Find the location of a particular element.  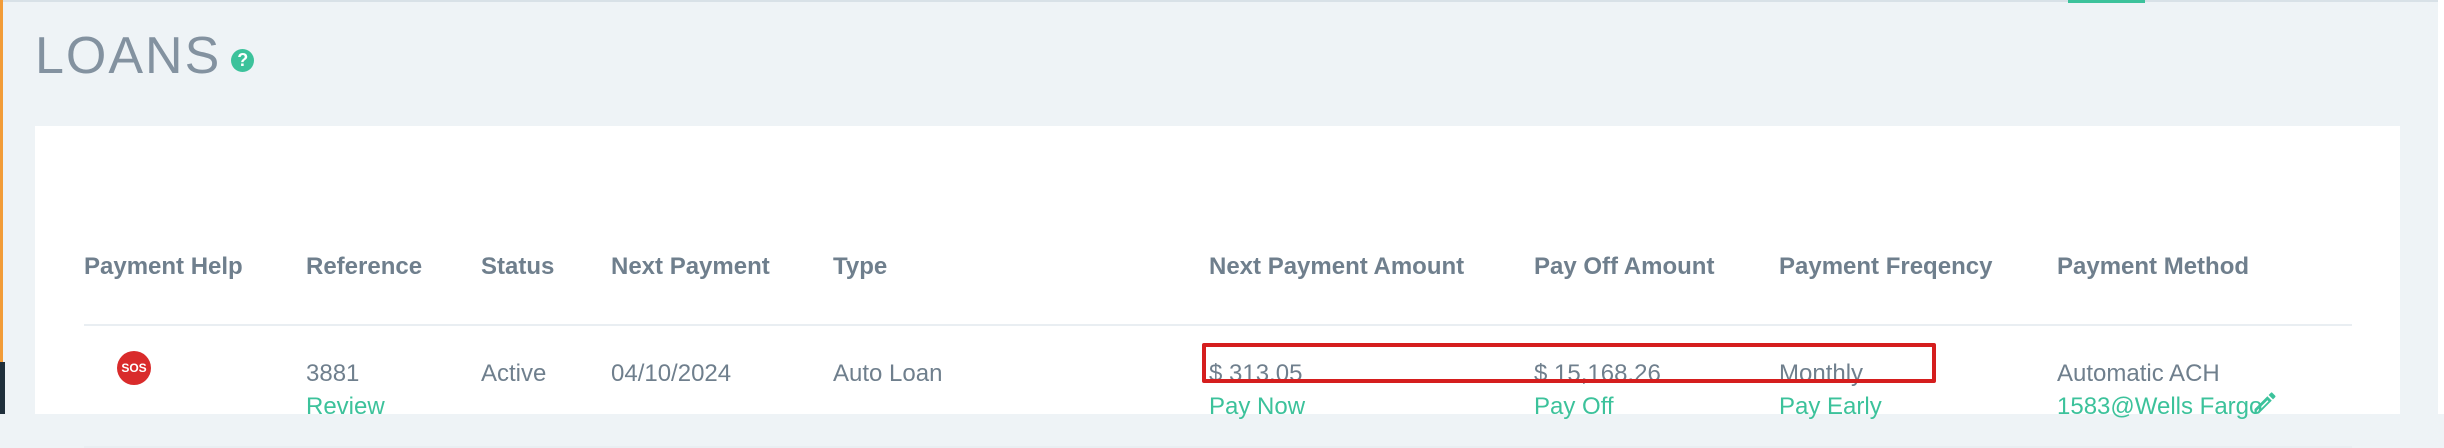

column-header-next-payment: Next Payment is located at coordinates (690, 266).